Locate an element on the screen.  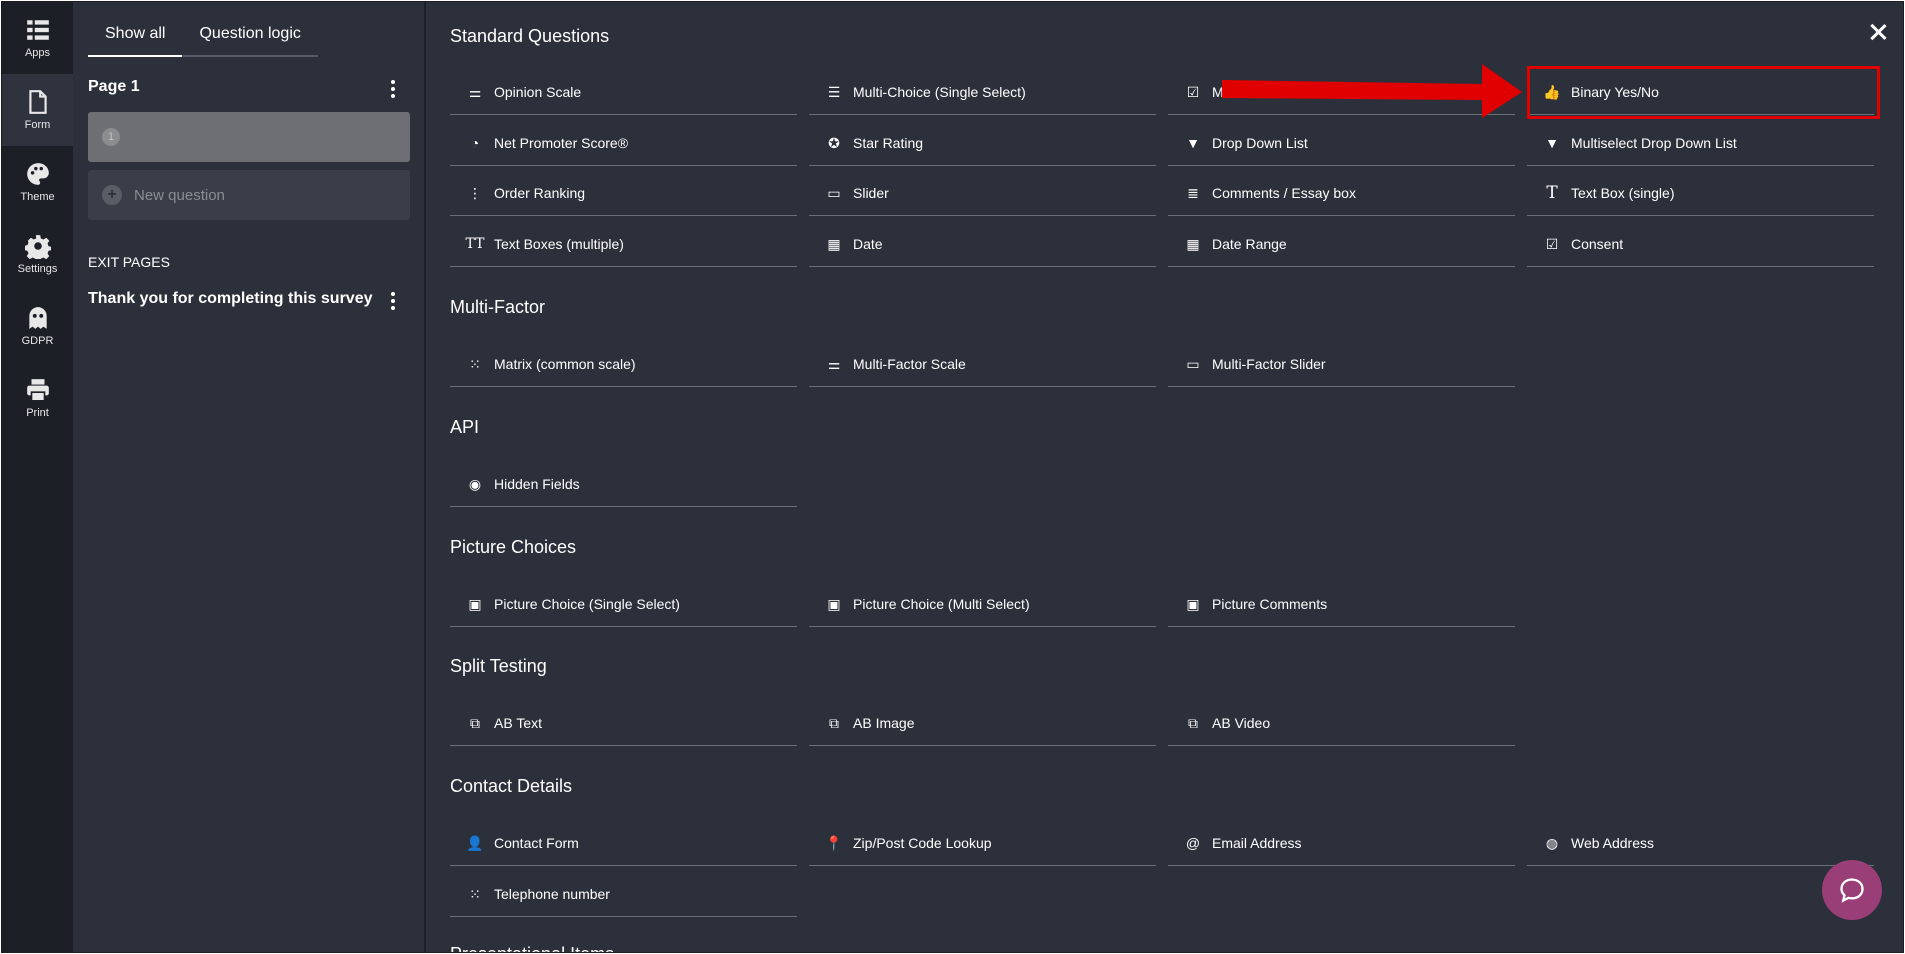
item-web-address: ◍ Web Address is located at coordinates (1700, 843).